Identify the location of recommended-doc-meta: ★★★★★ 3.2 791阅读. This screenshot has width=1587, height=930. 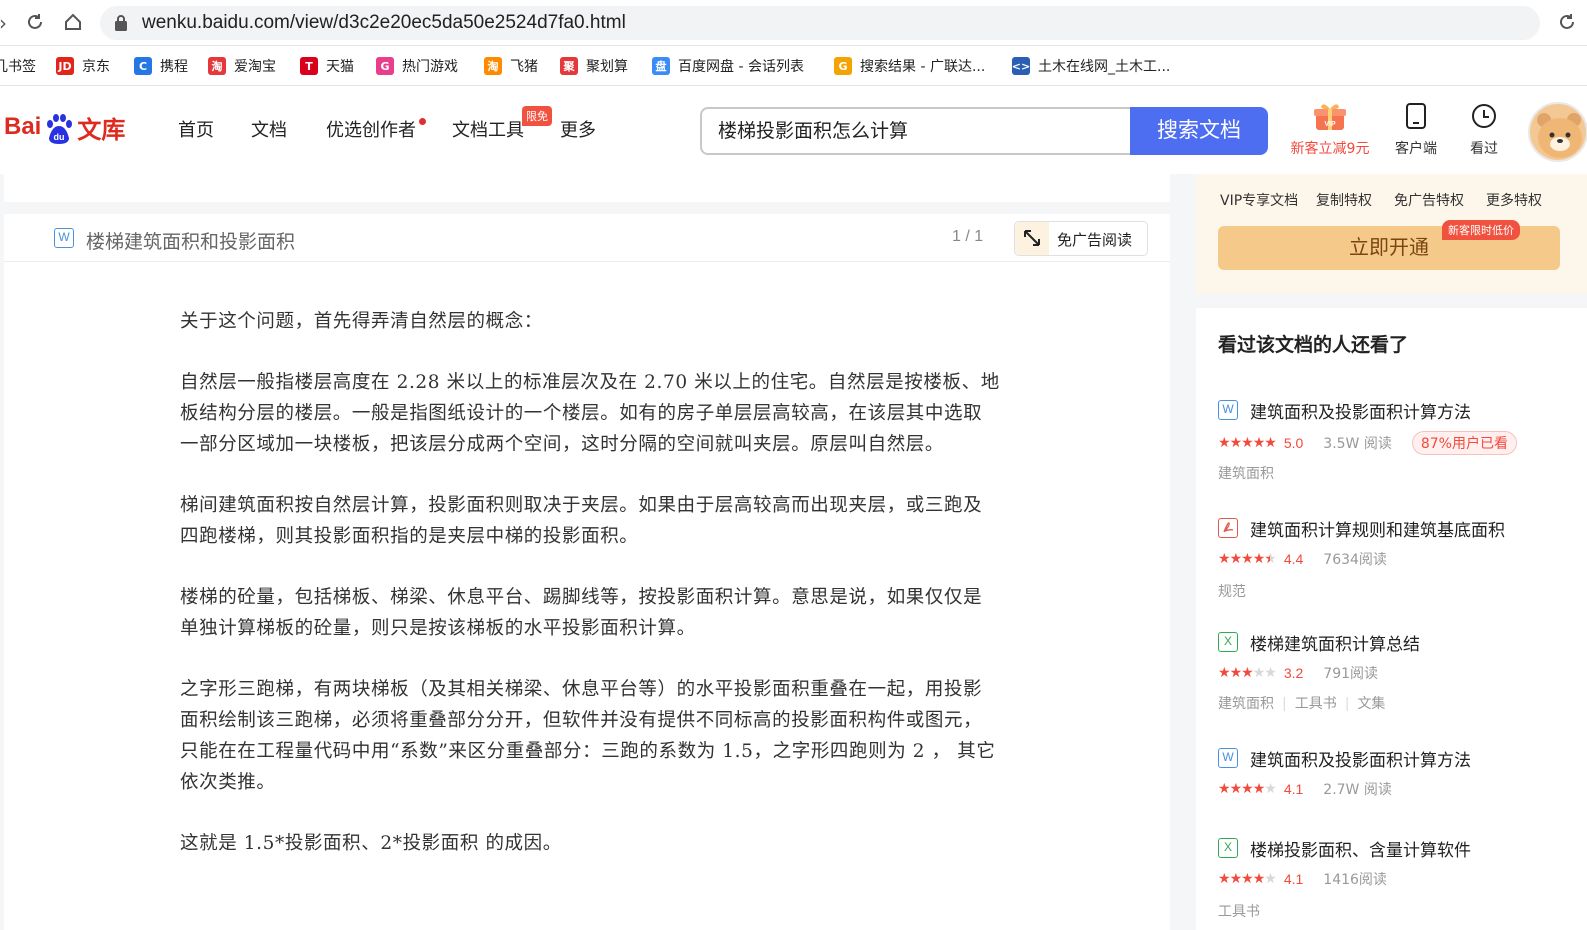
(1308, 673).